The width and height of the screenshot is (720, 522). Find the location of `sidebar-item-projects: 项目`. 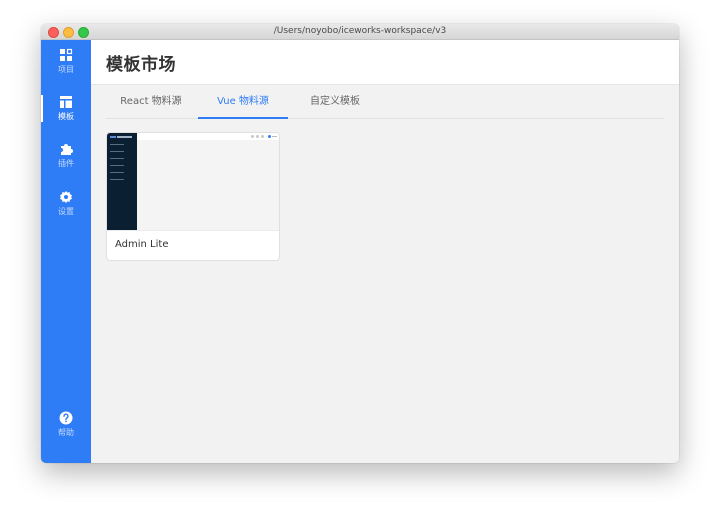

sidebar-item-projects: 项目 is located at coordinates (66, 66).